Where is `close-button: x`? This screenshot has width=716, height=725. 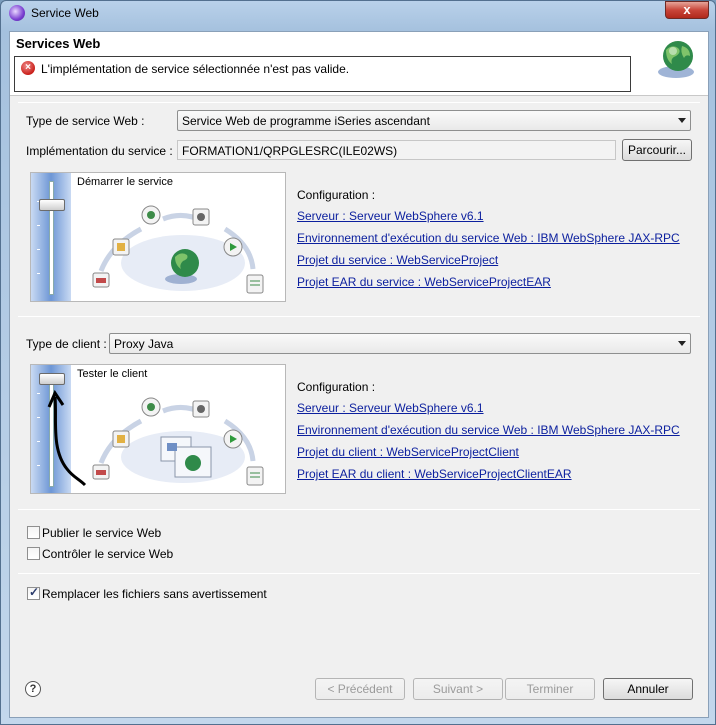 close-button: x is located at coordinates (687, 10).